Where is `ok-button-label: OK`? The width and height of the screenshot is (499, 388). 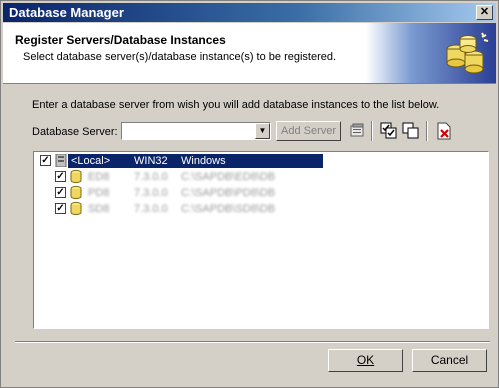 ok-button-label: OK is located at coordinates (365, 360).